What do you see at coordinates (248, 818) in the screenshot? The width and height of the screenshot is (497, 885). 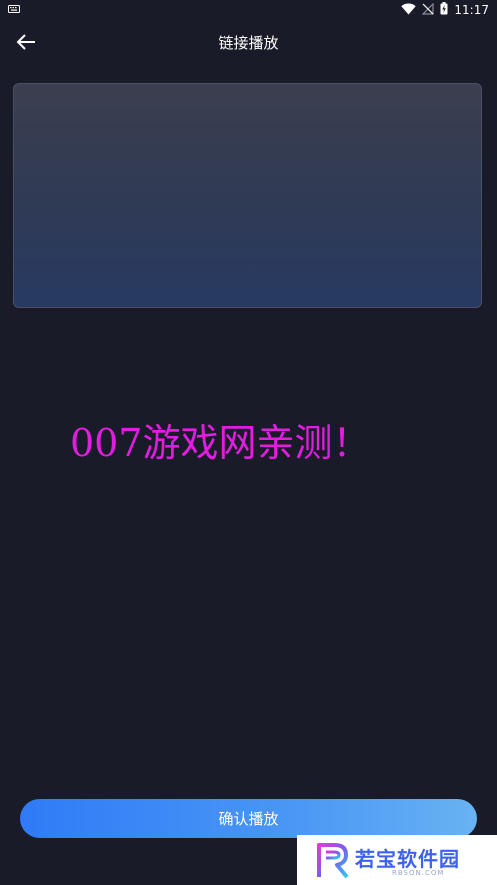 I see `confirm-play-button: 确认播放` at bounding box center [248, 818].